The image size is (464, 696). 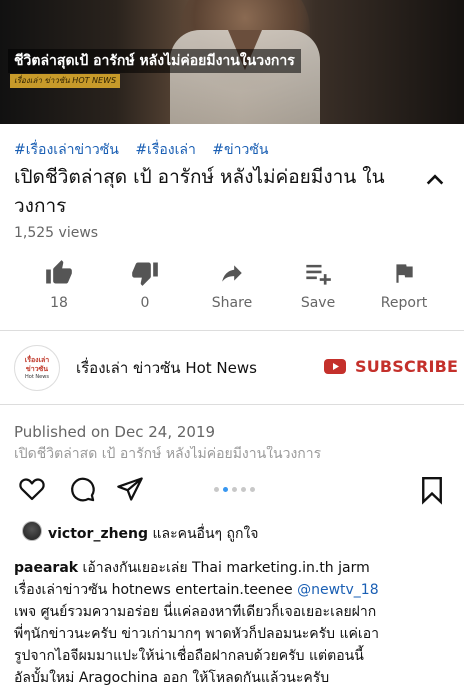 I want to click on report-button: Report, so click(x=404, y=284).